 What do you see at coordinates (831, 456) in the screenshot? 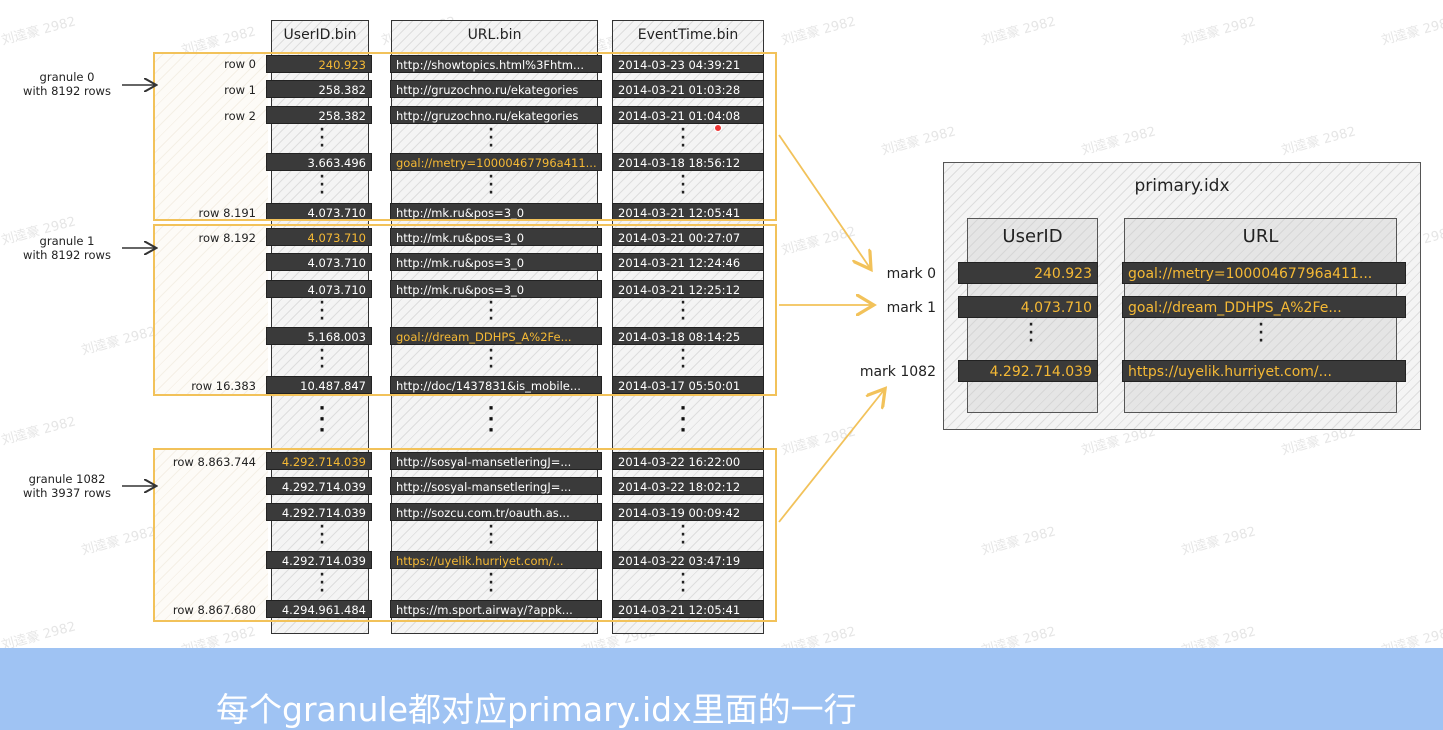
I see `mark-1082-arrow` at bounding box center [831, 456].